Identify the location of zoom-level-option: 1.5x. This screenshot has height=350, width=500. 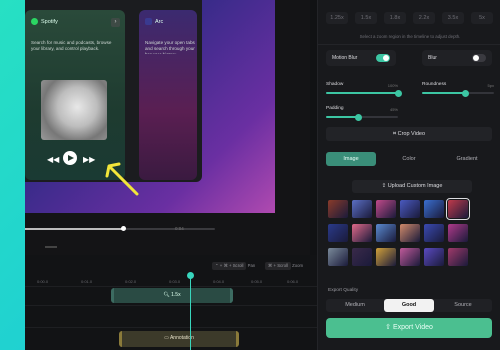
(366, 18).